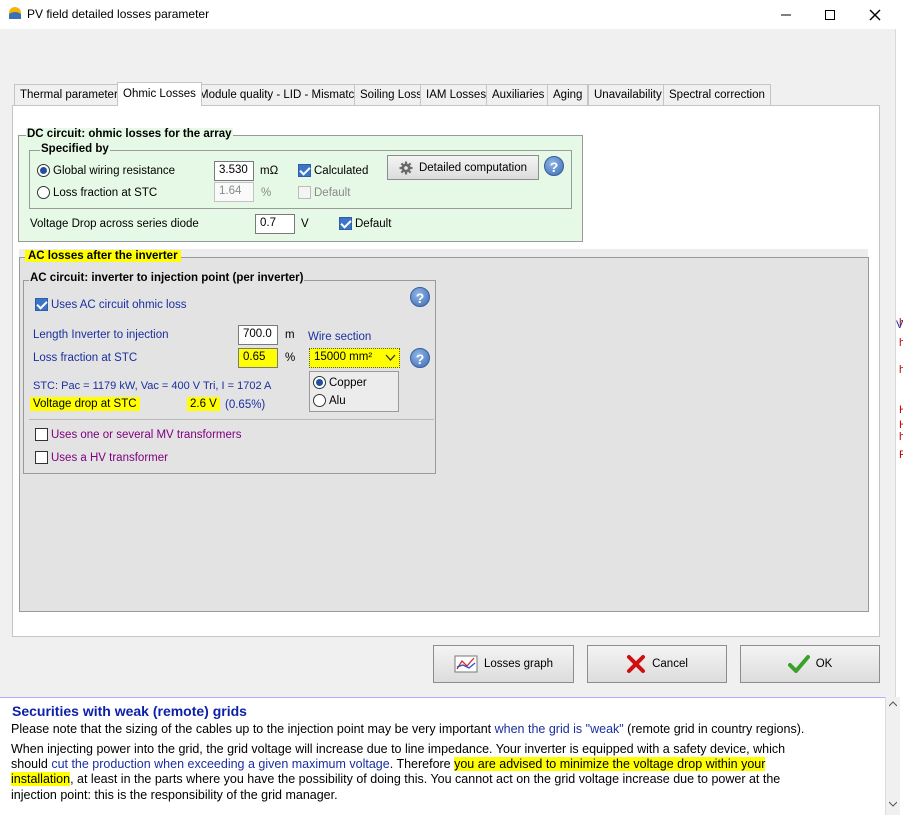 This screenshot has height=815, width=903. Describe the element at coordinates (119, 305) in the screenshot. I see `uses-ac-label: Uses AC circuit ohmic loss` at that location.